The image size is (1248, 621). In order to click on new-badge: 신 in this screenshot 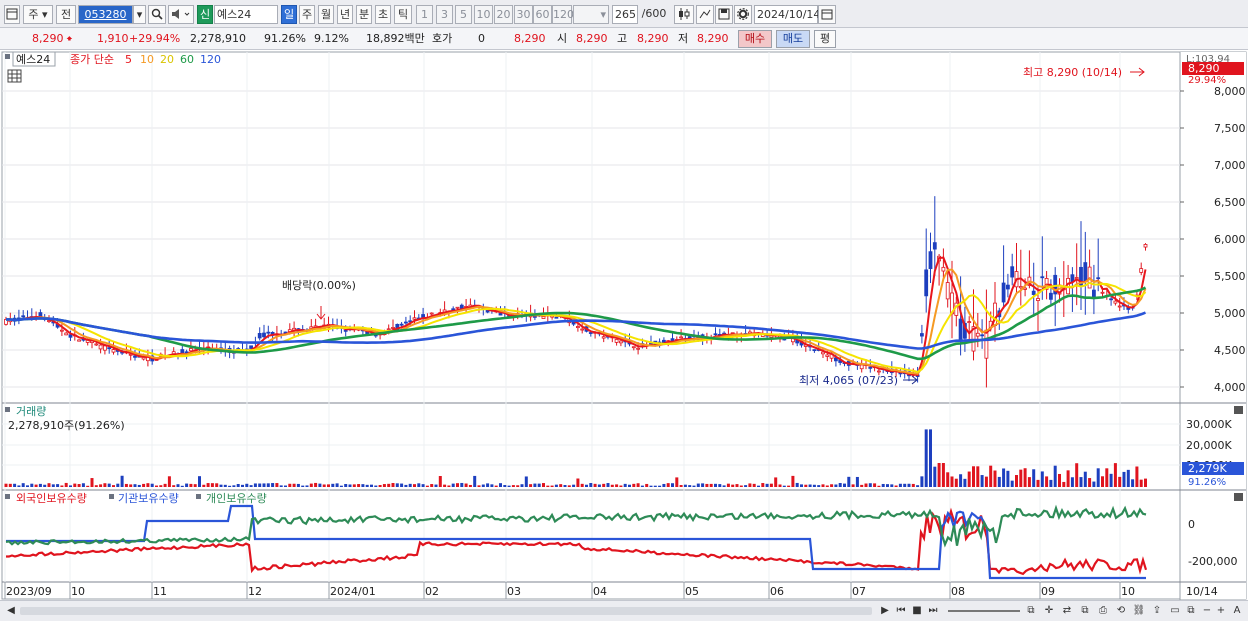, I will do `click(205, 14)`.